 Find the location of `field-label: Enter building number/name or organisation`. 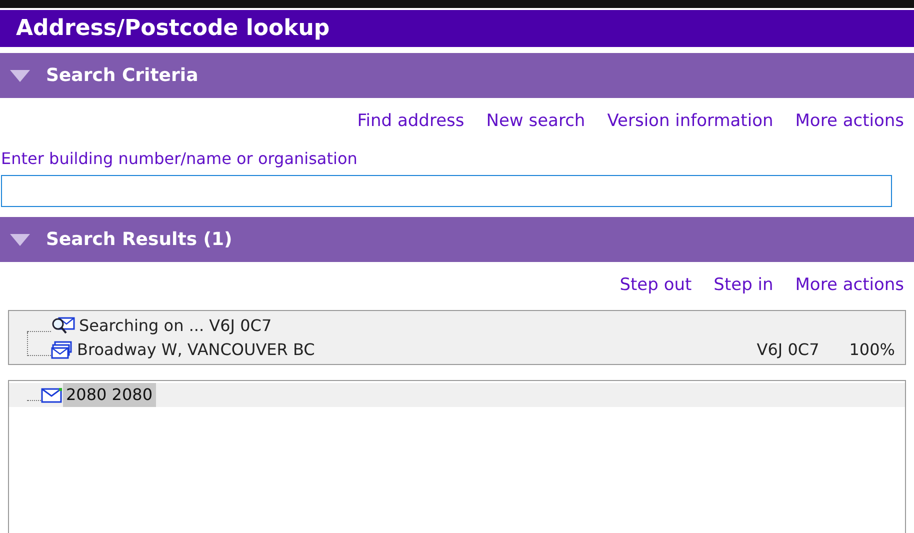

field-label: Enter building number/name or organisation is located at coordinates (179, 159).